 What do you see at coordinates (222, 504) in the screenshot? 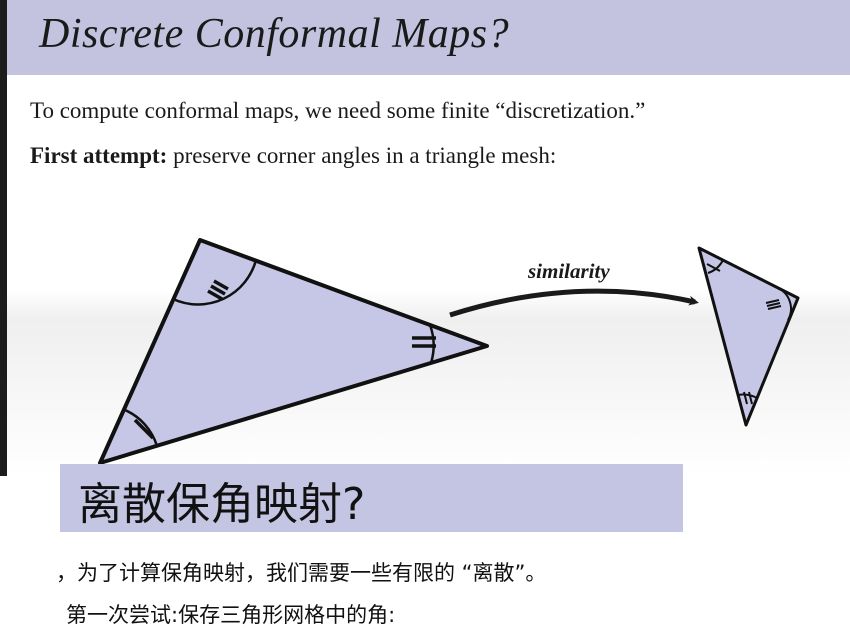
I see `translation-title: 离散保角映射?` at bounding box center [222, 504].